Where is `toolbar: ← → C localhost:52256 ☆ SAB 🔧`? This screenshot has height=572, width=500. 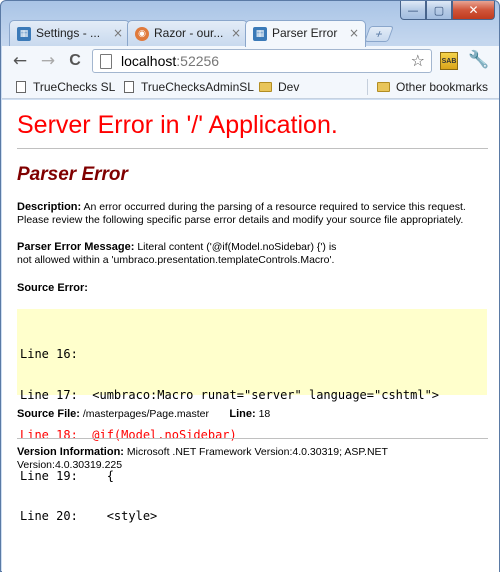 toolbar: ← → C localhost:52256 ☆ SAB 🔧 is located at coordinates (250, 61).